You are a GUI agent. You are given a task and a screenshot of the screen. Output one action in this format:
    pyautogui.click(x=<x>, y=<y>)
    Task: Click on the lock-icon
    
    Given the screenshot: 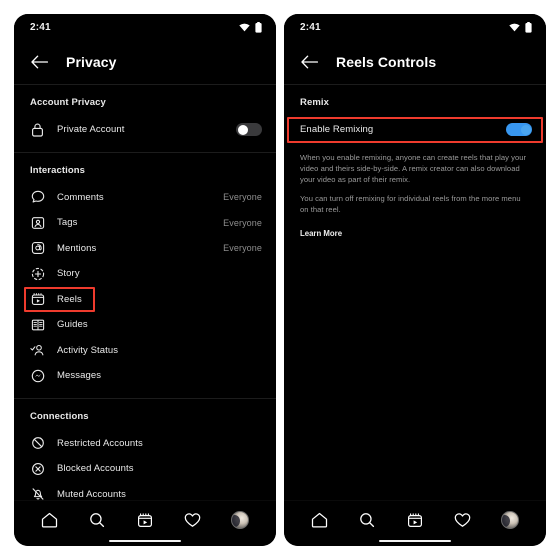 What is the action you would take?
    pyautogui.click(x=37, y=129)
    